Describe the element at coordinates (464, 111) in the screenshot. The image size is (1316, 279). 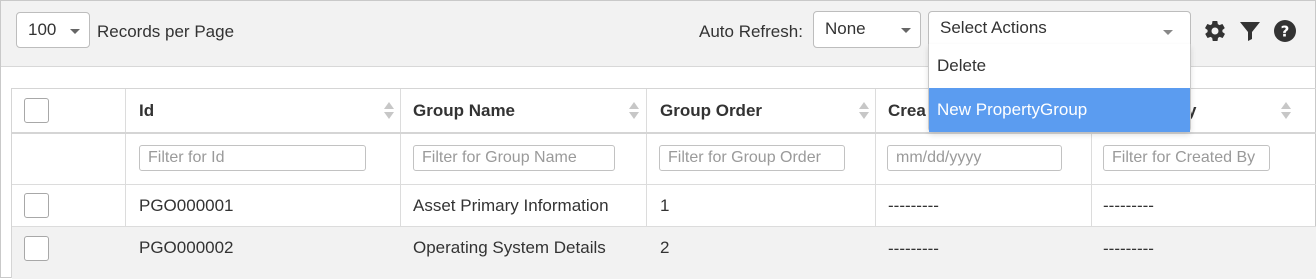
I see `header-group-name: Group Name` at that location.